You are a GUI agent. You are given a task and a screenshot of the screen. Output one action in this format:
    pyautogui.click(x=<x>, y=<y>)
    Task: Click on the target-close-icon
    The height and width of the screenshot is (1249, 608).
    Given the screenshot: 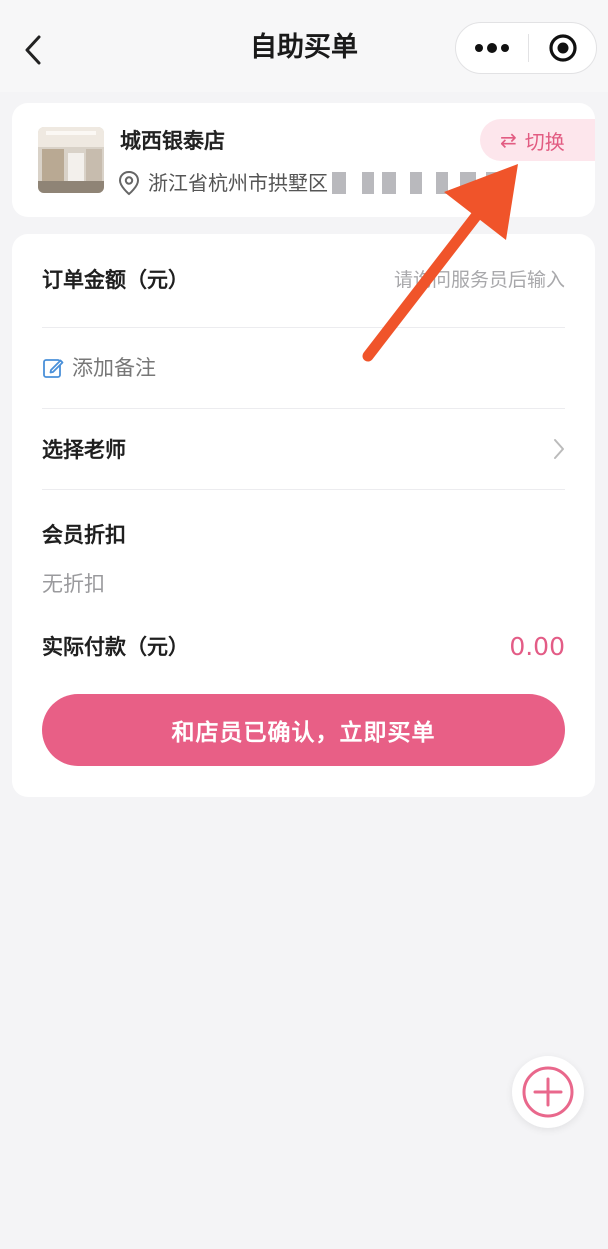 What is the action you would take?
    pyautogui.click(x=562, y=48)
    